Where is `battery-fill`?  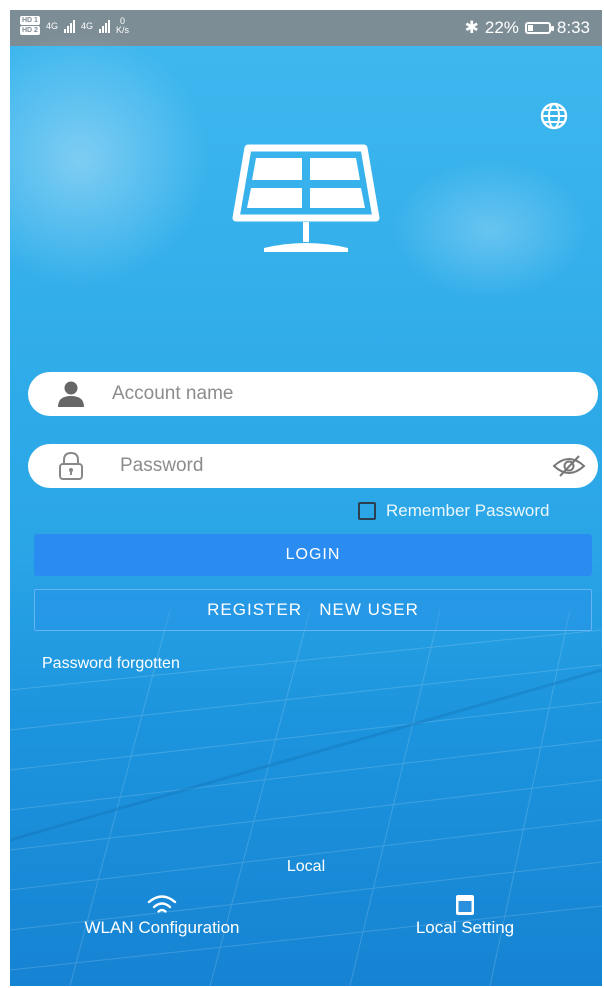
battery-fill is located at coordinates (530, 28).